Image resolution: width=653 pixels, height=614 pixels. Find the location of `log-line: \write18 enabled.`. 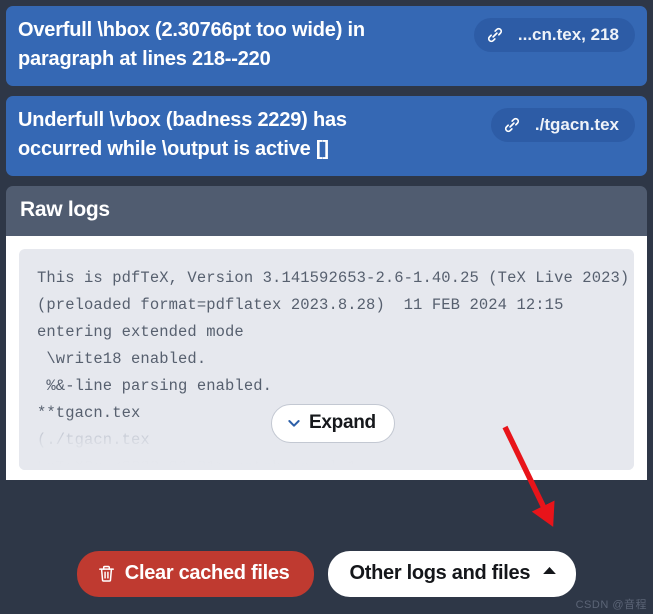

log-line: \write18 enabled. is located at coordinates (122, 359).